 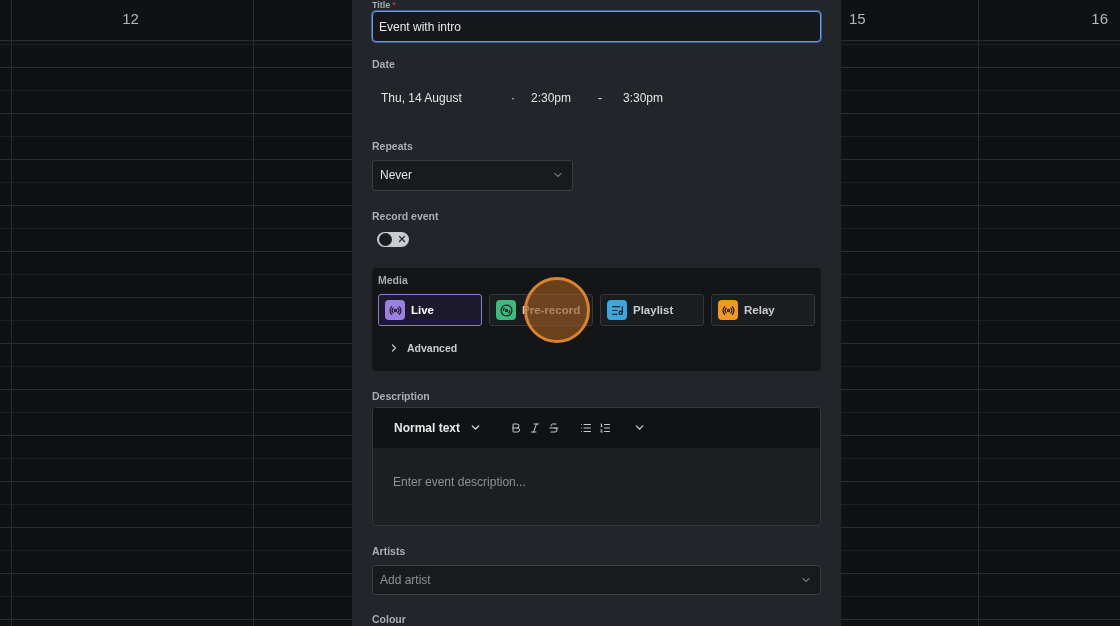 I want to click on field-label: Artists, so click(x=389, y=551).